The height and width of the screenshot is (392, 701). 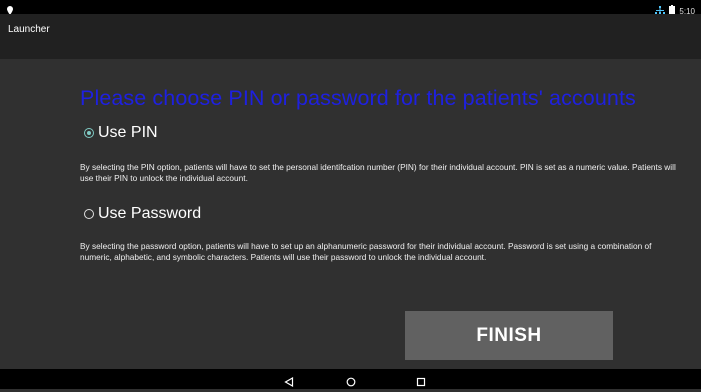 I want to click on use-password-label: Use Password, so click(x=149, y=214).